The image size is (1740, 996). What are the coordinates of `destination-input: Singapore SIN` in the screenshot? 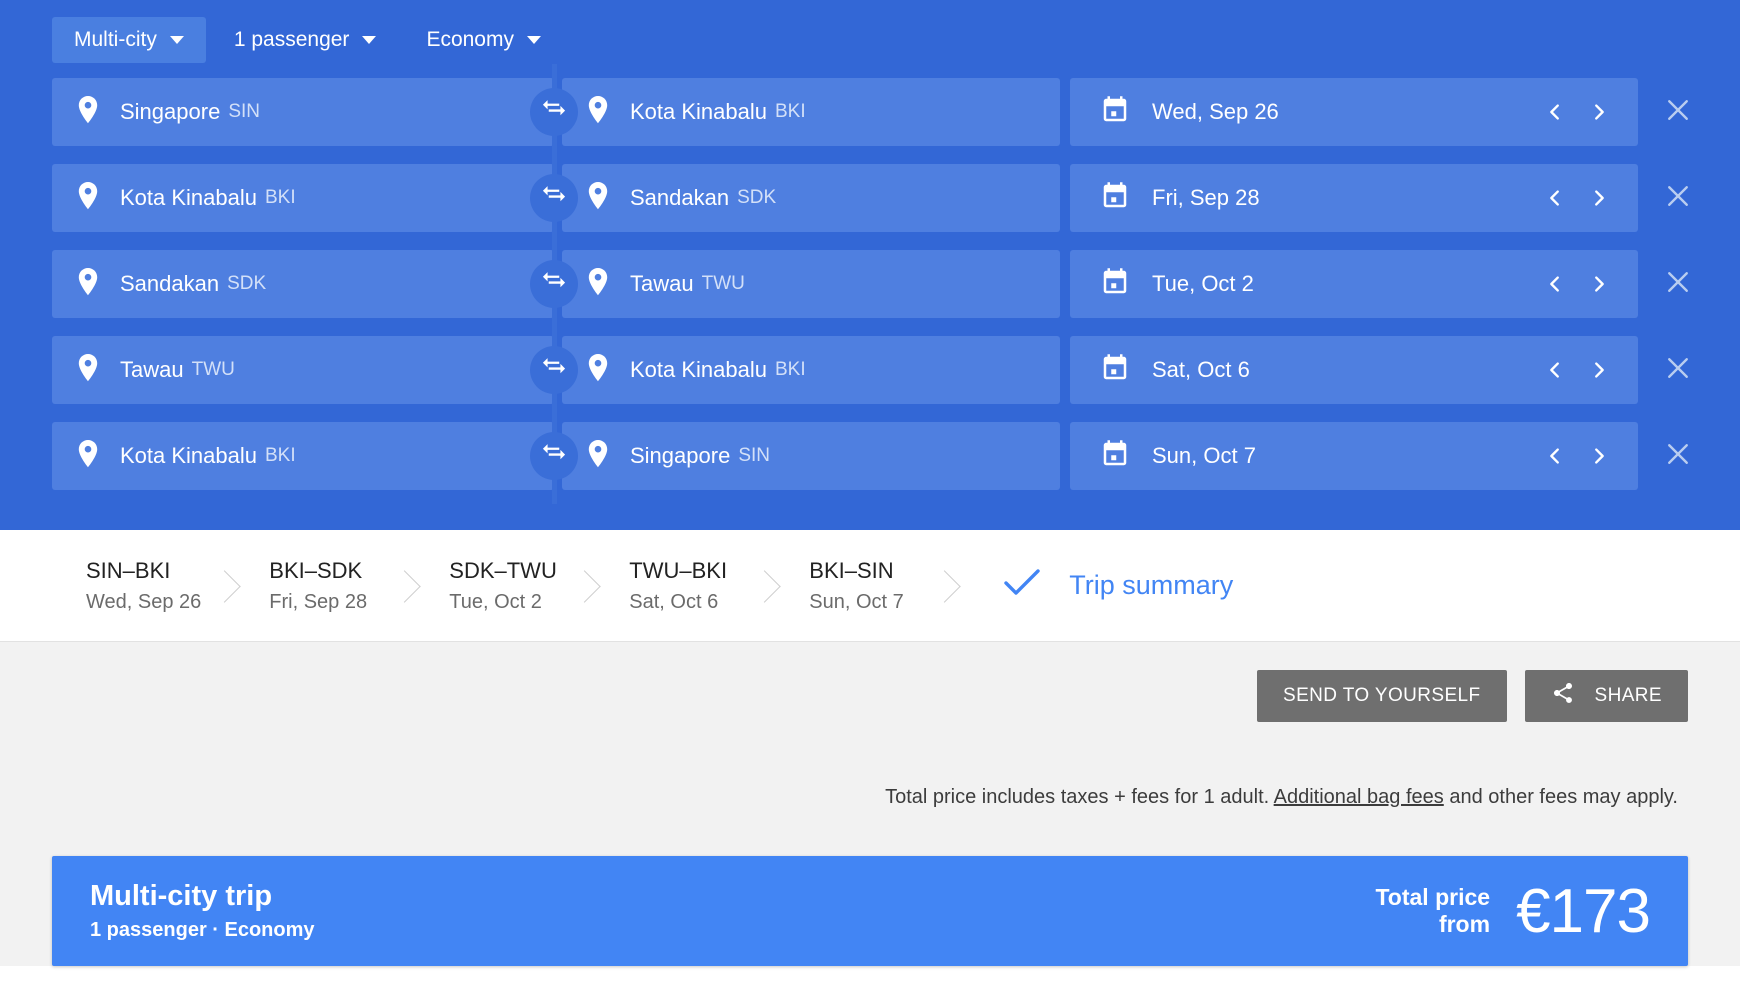 It's located at (811, 456).